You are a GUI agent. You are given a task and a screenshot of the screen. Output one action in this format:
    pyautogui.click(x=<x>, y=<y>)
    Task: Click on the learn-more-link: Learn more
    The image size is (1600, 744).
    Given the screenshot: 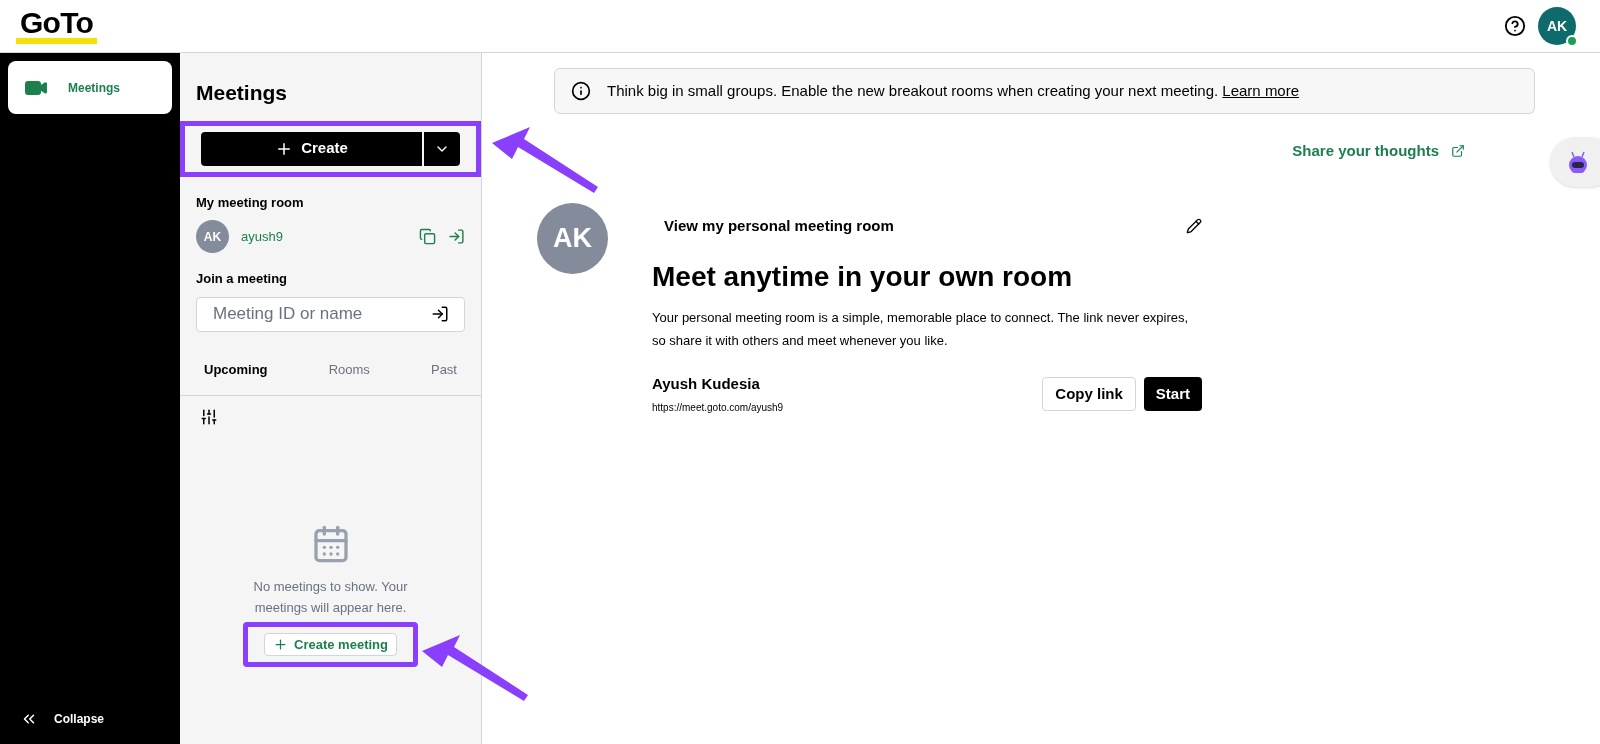 What is the action you would take?
    pyautogui.click(x=1261, y=90)
    